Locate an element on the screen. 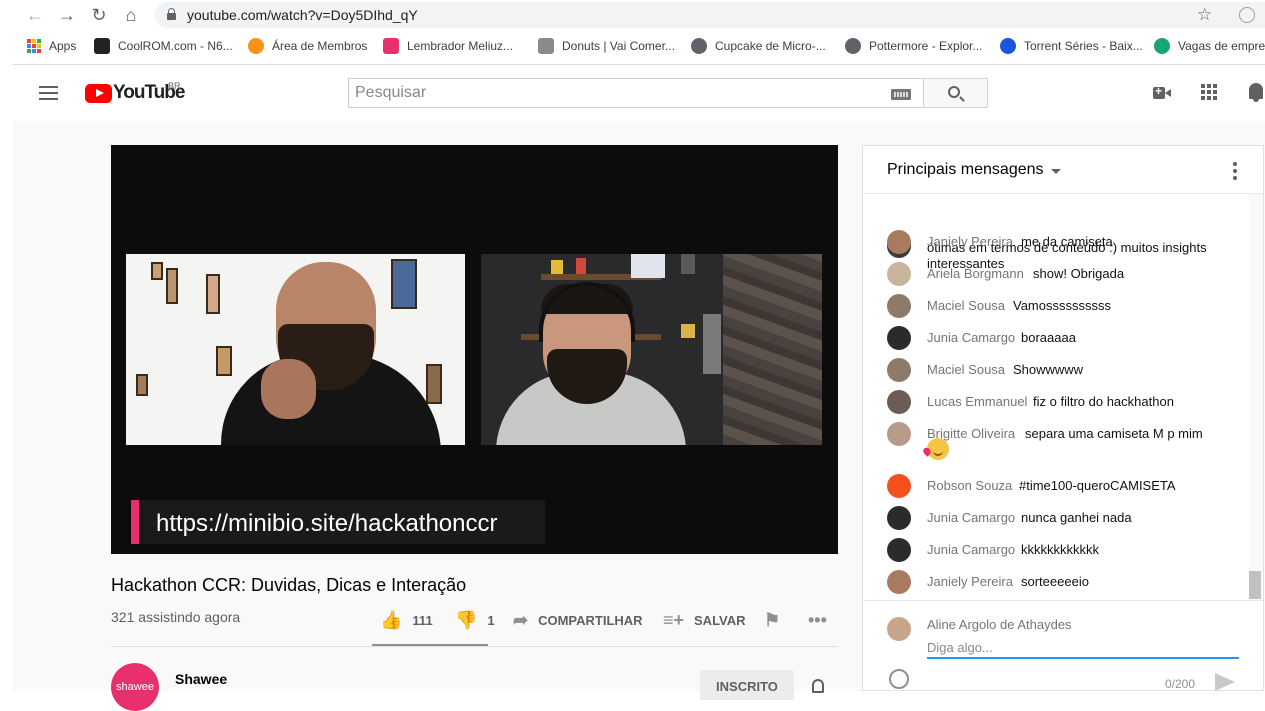 Image resolution: width=1265 pixels, height=711 pixels. chat-text: fiz o filtro do hackhathon is located at coordinates (1103, 401).